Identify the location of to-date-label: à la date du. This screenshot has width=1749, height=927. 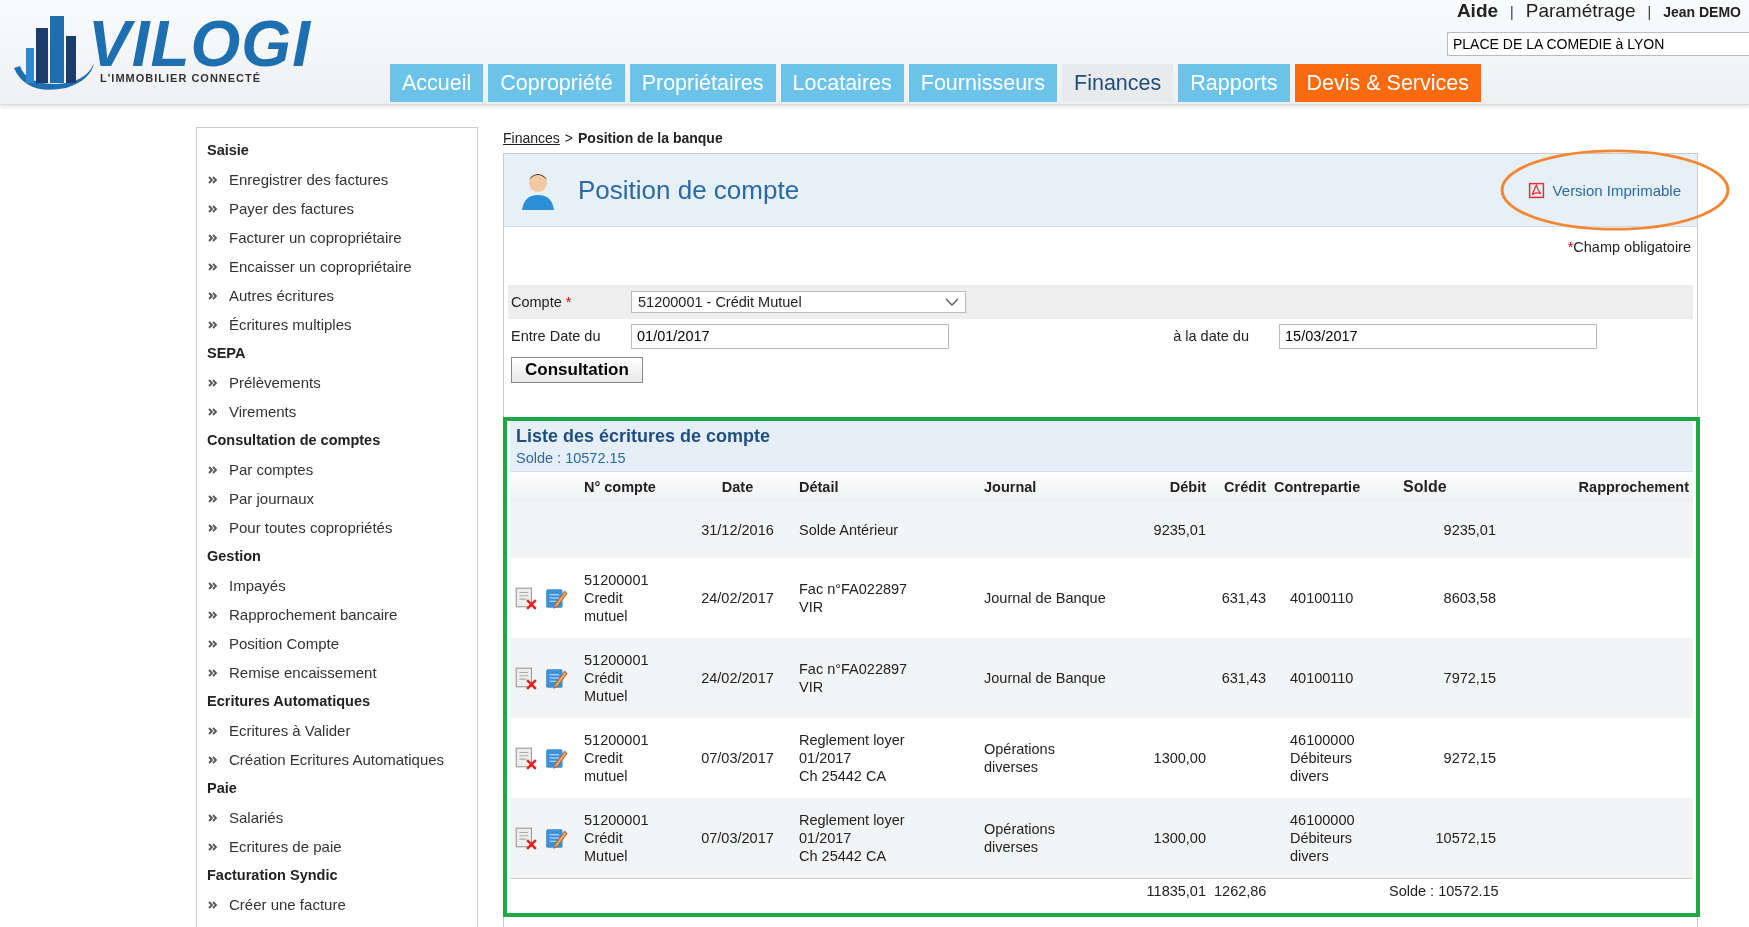
(1211, 336).